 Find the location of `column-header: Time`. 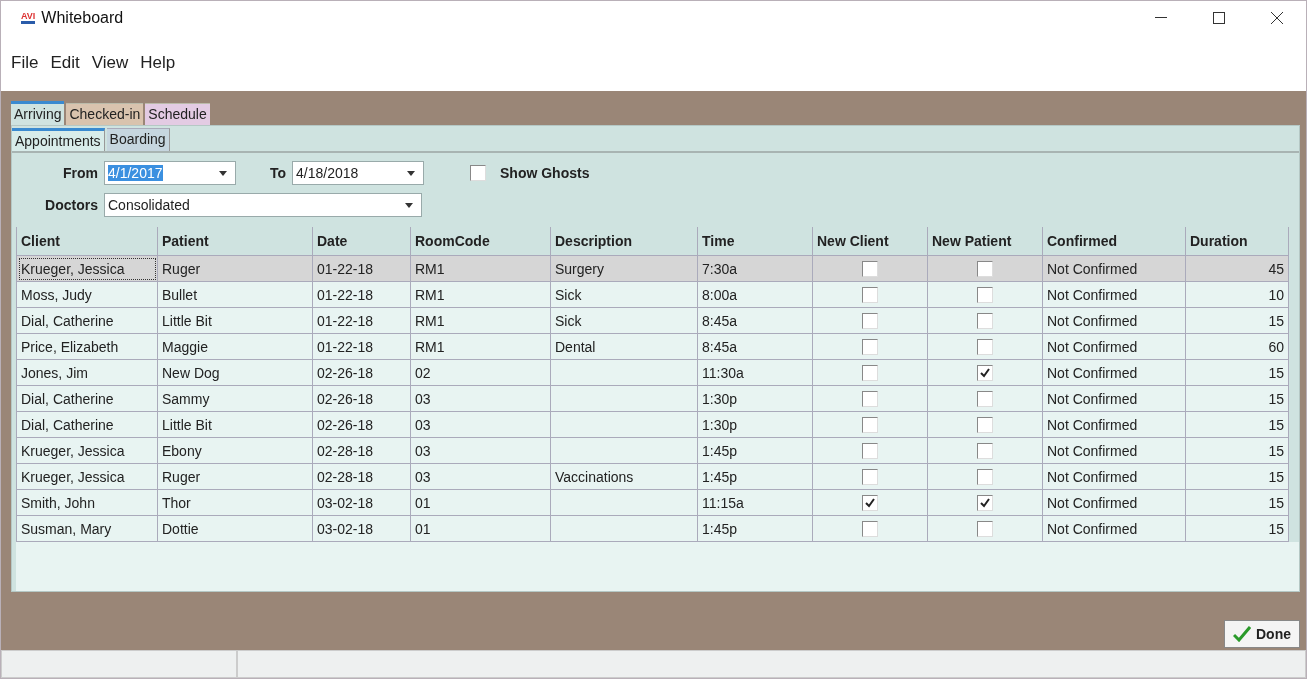

column-header: Time is located at coordinates (755, 241).